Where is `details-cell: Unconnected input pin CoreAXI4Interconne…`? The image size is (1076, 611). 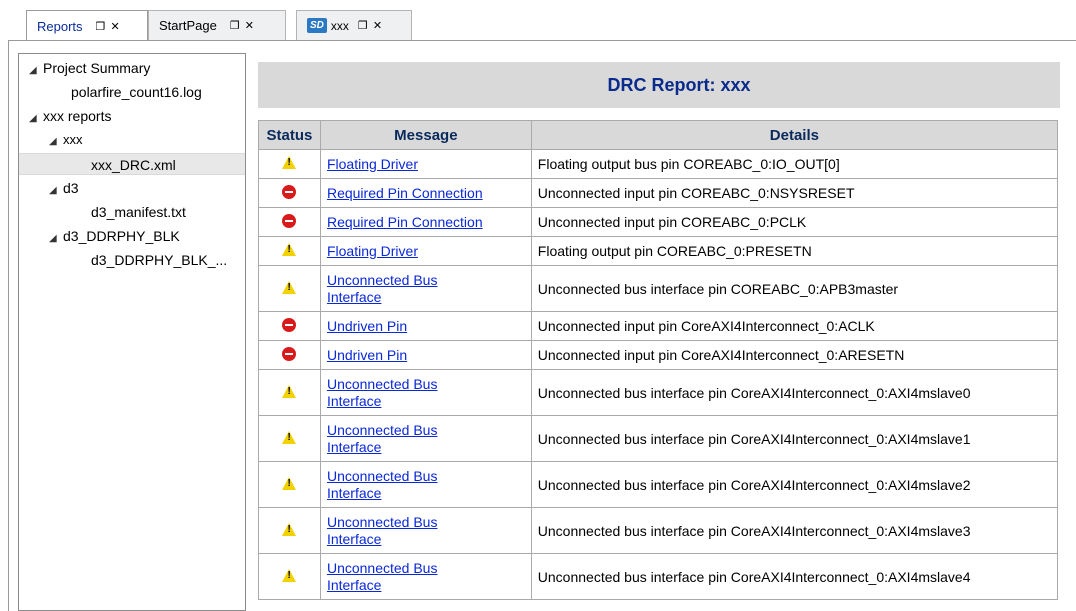
details-cell: Unconnected input pin CoreAXI4Interconne… is located at coordinates (794, 326).